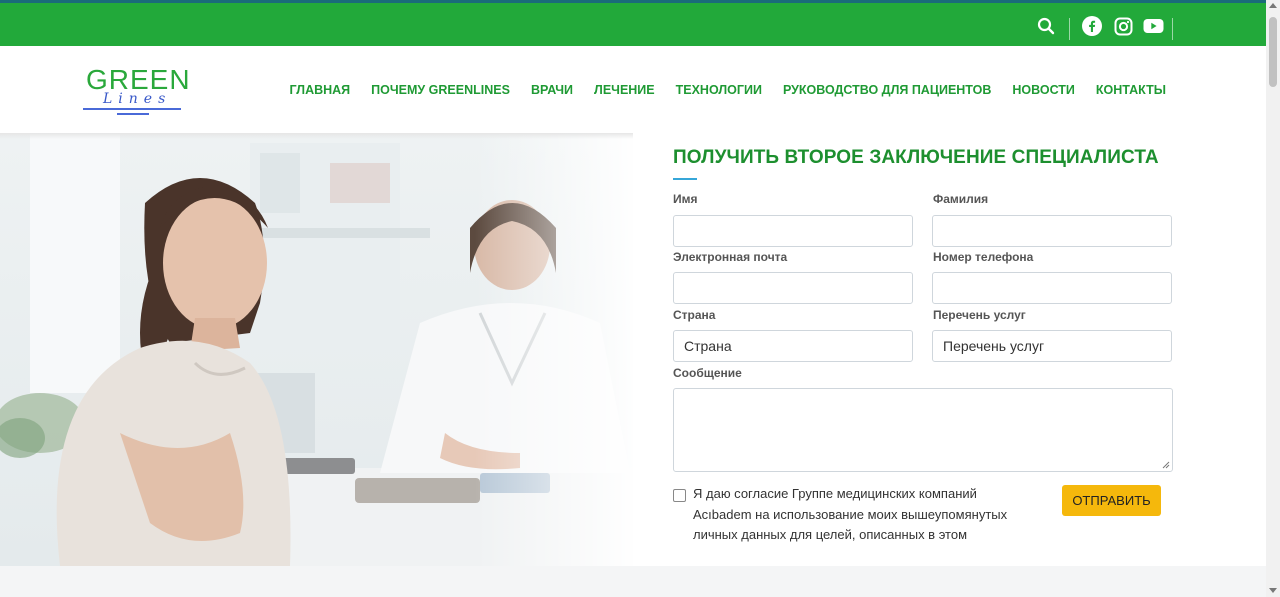  Describe the element at coordinates (440, 90) in the screenshot. I see `nav-item-why-greenlines: ПОЧЕМУ GREENLINES` at that location.